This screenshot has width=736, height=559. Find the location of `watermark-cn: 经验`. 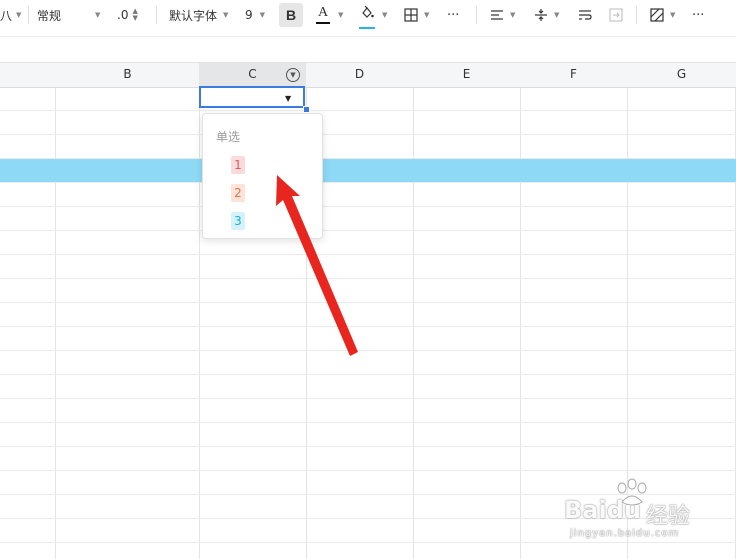

watermark-cn: 经验 is located at coordinates (668, 516).